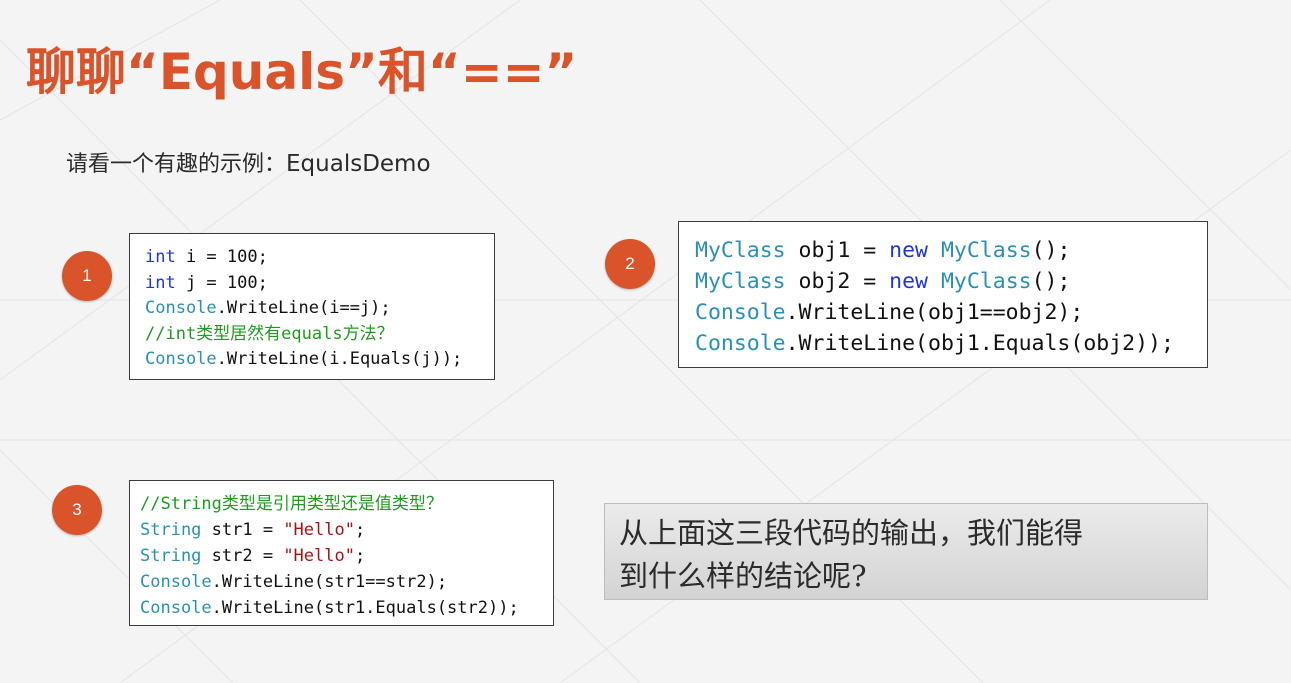 This screenshot has height=683, width=1291. What do you see at coordinates (269, 333) in the screenshot?
I see `code-comment: //int类型居然有equals方法？` at bounding box center [269, 333].